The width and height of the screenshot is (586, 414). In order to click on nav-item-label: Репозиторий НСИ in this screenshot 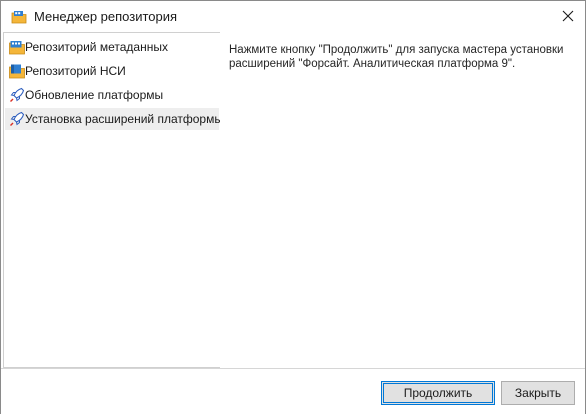, I will do `click(75, 71)`.